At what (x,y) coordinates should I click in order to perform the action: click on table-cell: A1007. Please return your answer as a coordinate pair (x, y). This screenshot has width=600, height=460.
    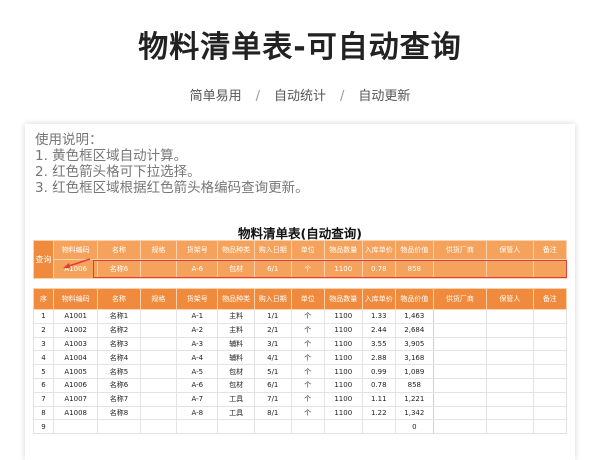
    Looking at the image, I should click on (75, 399).